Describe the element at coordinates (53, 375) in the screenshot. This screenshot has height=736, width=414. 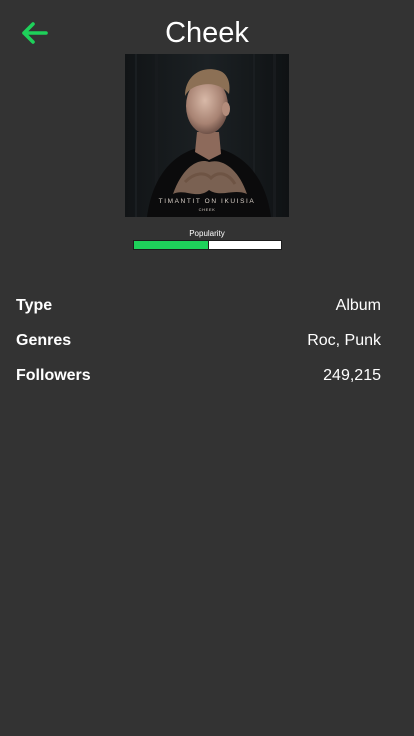
I see `detail-label: Followers` at that location.